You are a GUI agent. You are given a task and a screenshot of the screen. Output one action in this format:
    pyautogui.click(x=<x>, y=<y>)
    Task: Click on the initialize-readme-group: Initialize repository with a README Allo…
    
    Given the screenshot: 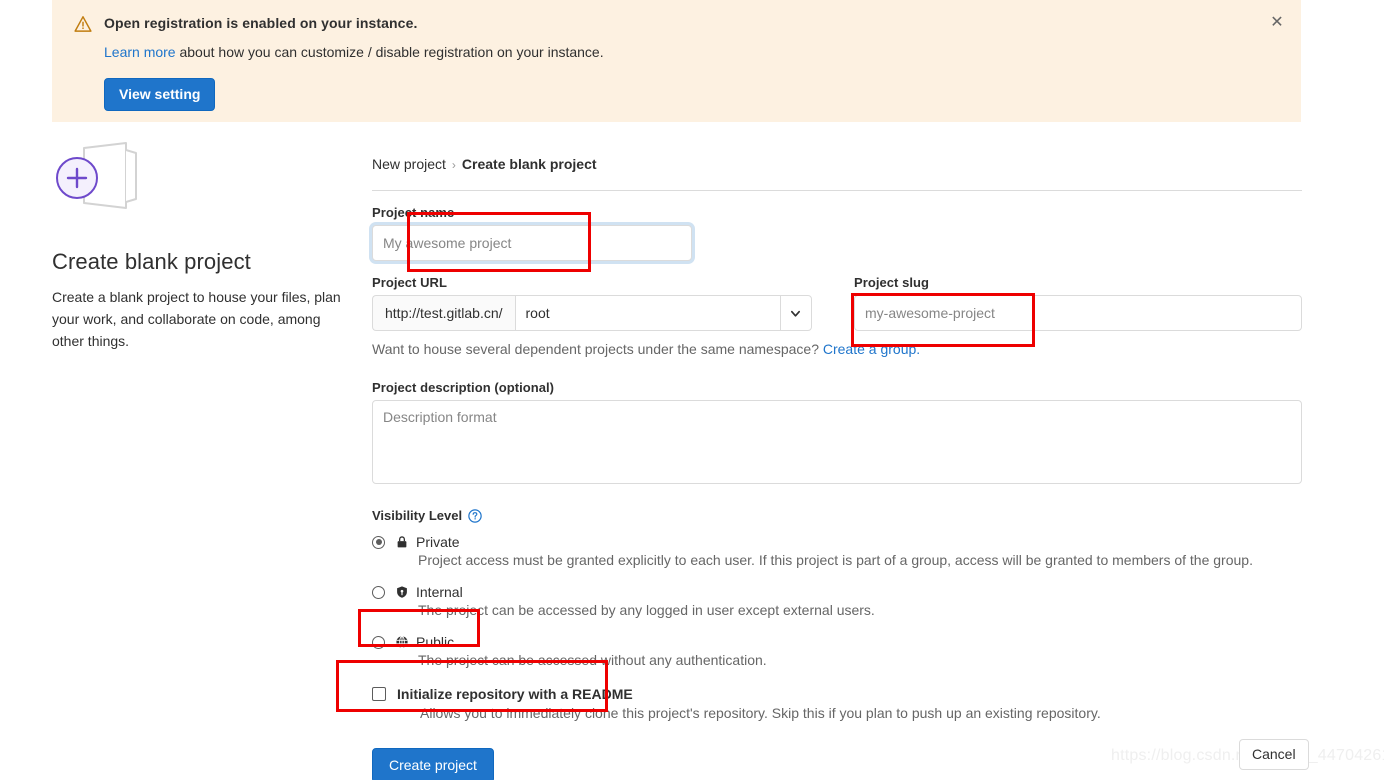 What is the action you would take?
    pyautogui.click(x=837, y=704)
    